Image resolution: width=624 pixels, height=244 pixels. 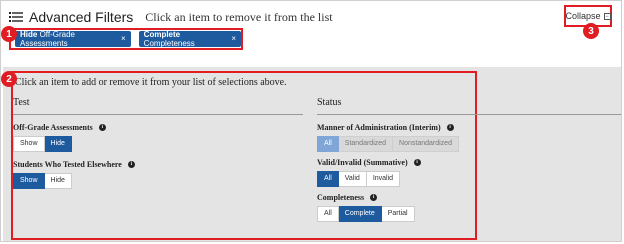 What do you see at coordinates (341, 197) in the screenshot?
I see `completeness-label-text: Completeness` at bounding box center [341, 197].